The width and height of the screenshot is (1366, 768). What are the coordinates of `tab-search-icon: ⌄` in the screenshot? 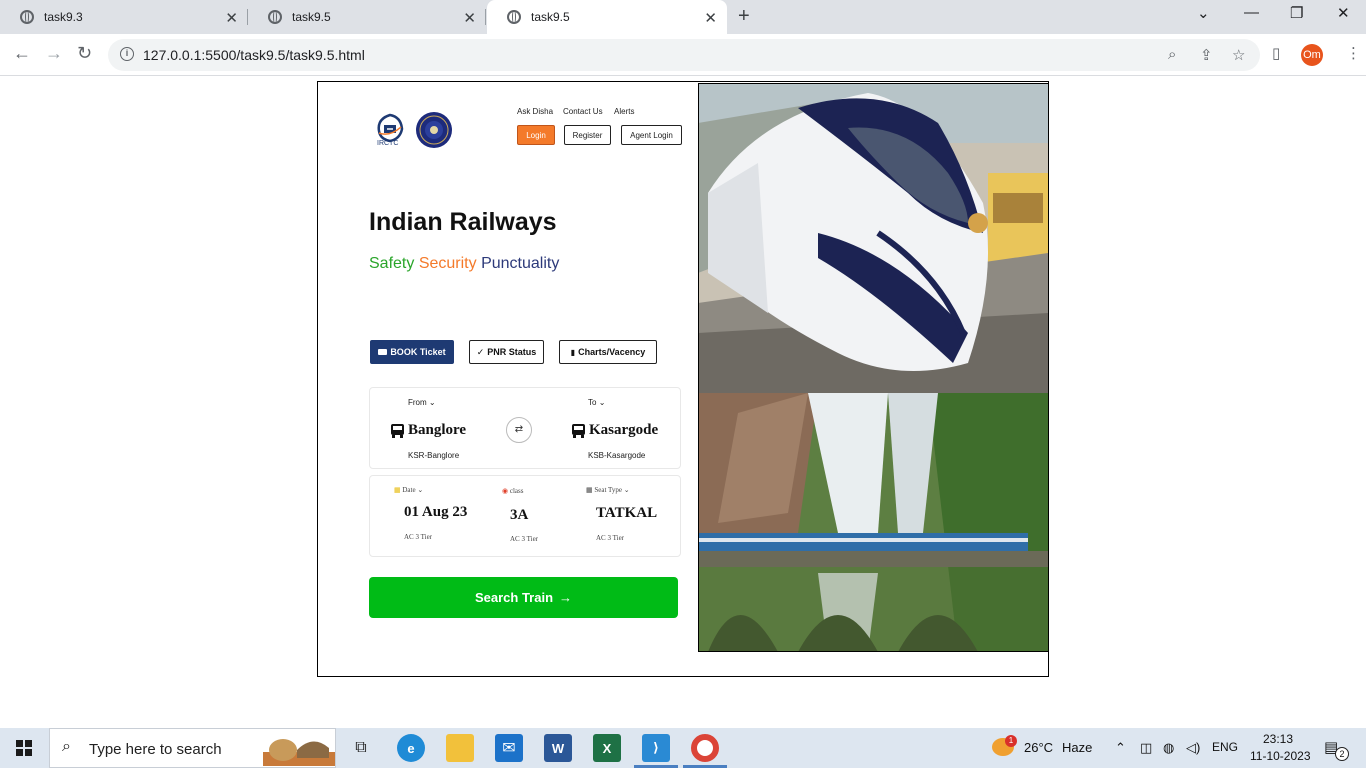 It's located at (1203, 13).